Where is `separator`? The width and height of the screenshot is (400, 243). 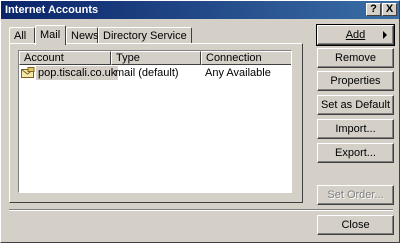
separator is located at coordinates (201, 210).